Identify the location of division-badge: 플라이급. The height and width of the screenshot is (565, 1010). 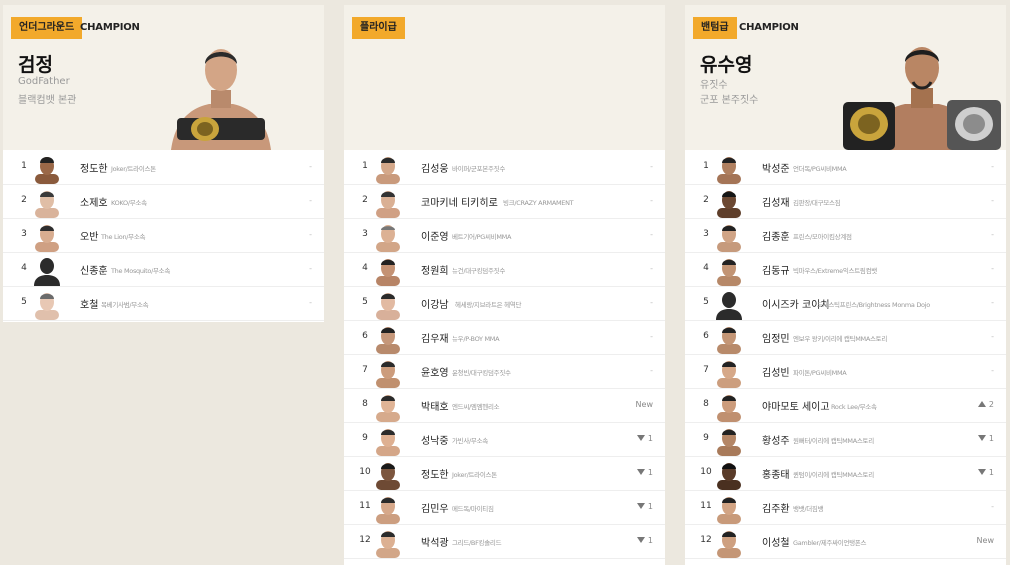
(378, 28).